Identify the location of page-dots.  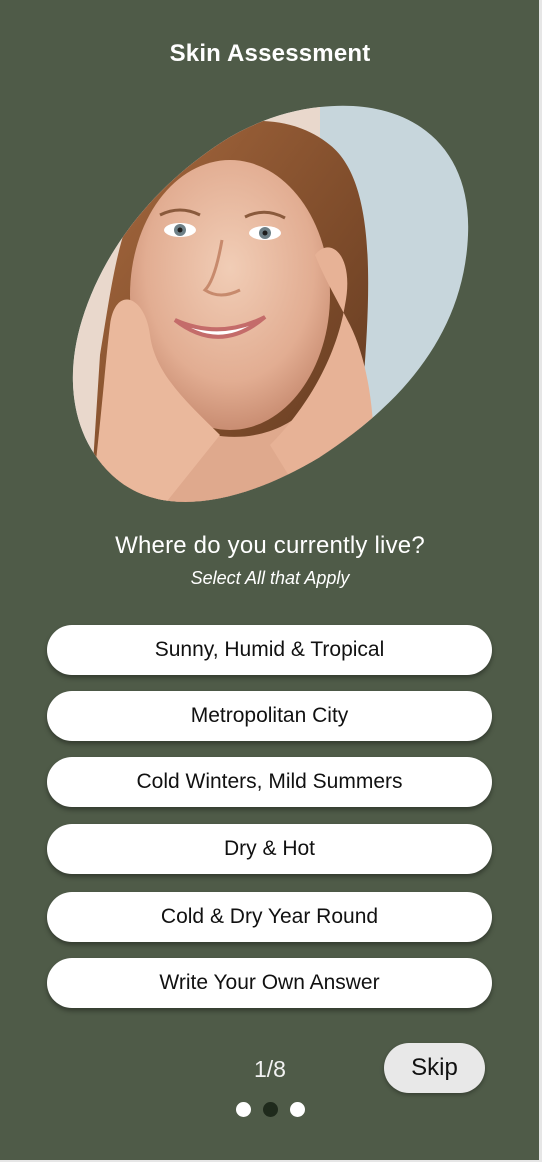
(270, 1109).